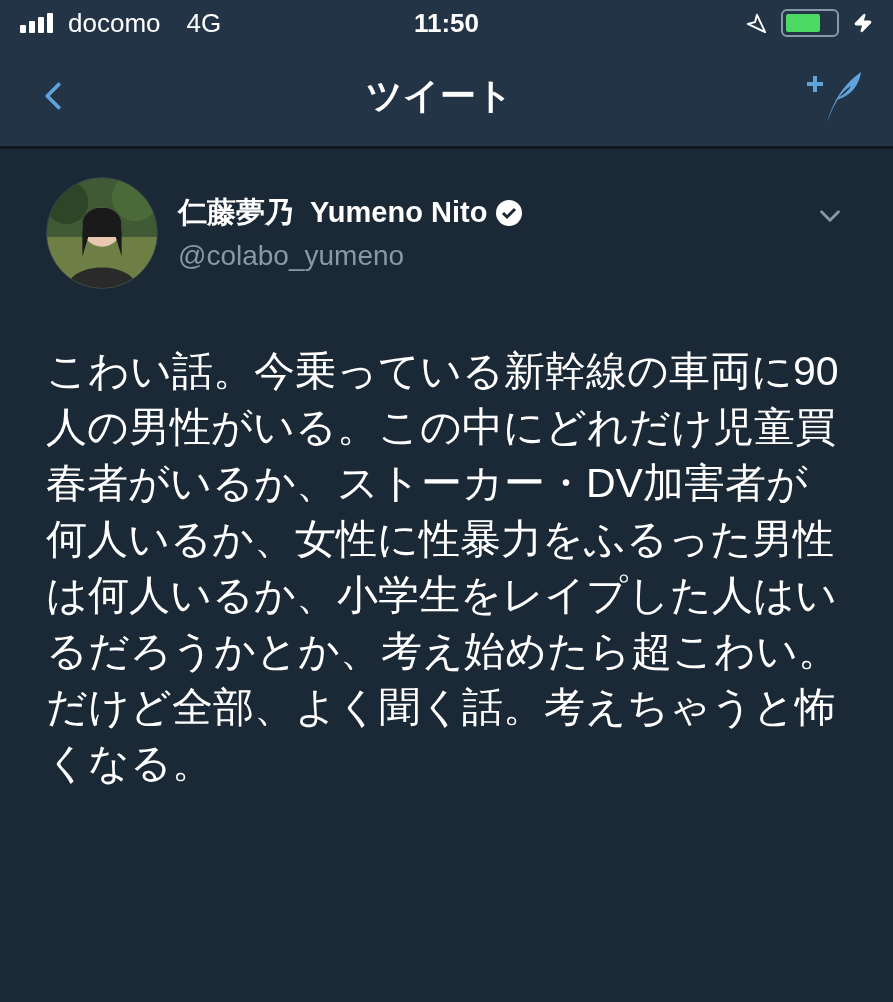 The width and height of the screenshot is (893, 1002). What do you see at coordinates (863, 23) in the screenshot?
I see `charging-icon` at bounding box center [863, 23].